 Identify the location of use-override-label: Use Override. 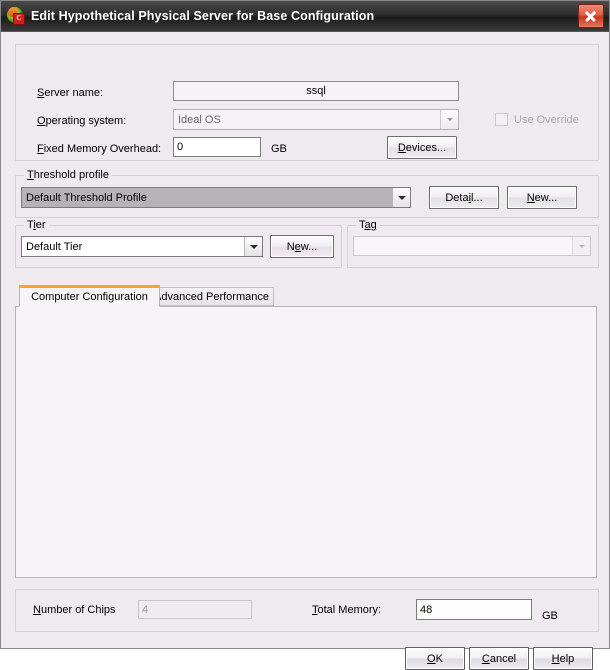
(546, 120).